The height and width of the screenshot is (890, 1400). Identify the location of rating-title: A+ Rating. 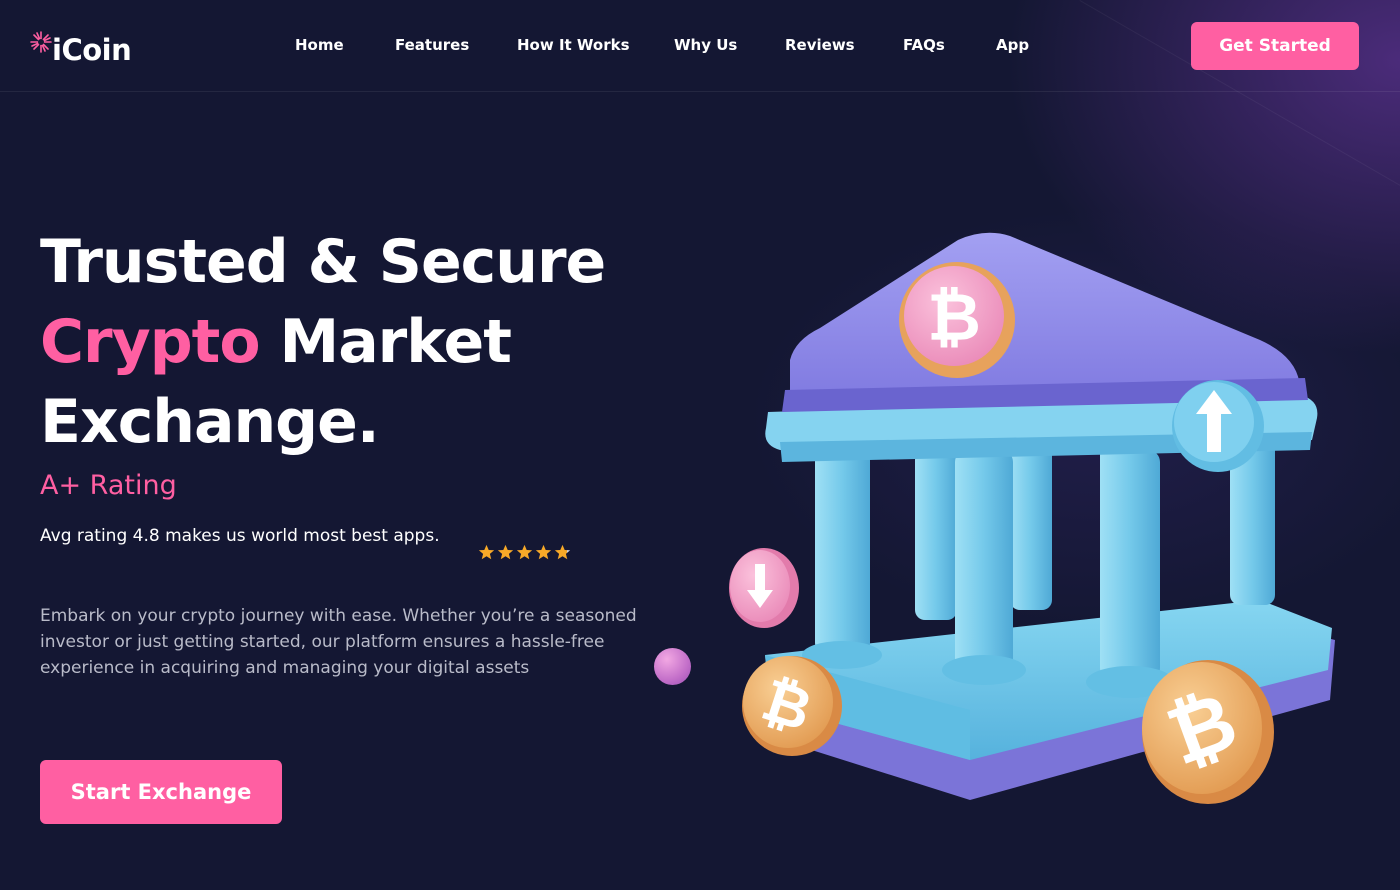
(108, 485).